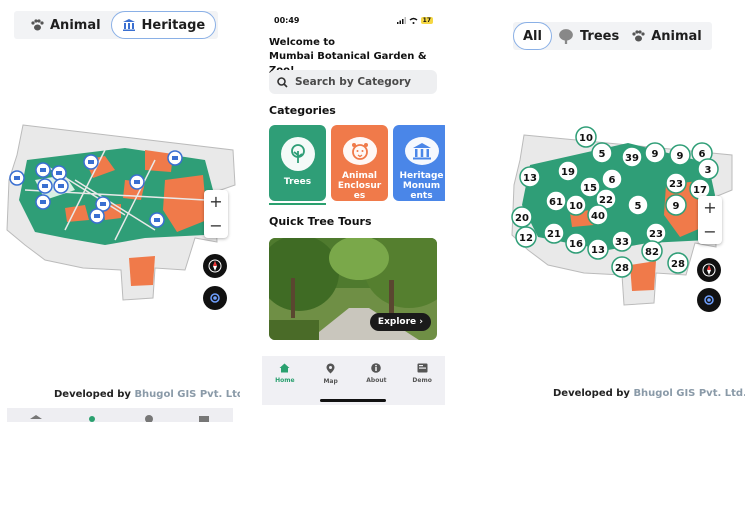  I want to click on cluster-count: 19, so click(568, 172).